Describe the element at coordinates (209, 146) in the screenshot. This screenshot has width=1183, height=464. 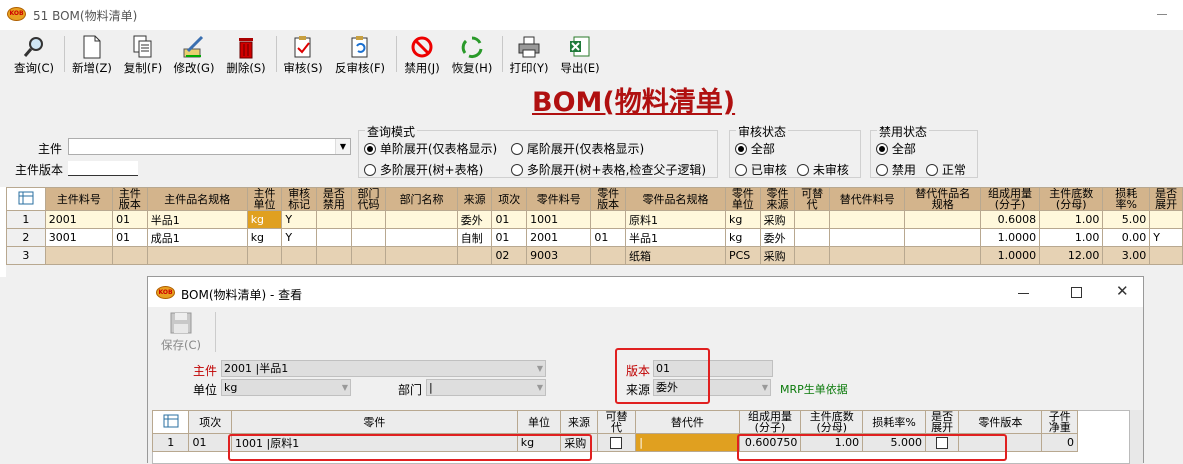
I see `main-item-select: ▼` at that location.